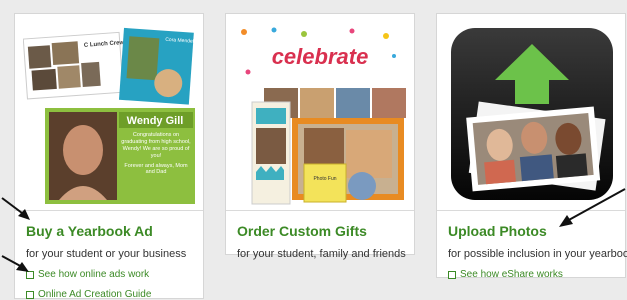  Describe the element at coordinates (511, 274) in the screenshot. I see `link-label: See how eShare works` at that location.